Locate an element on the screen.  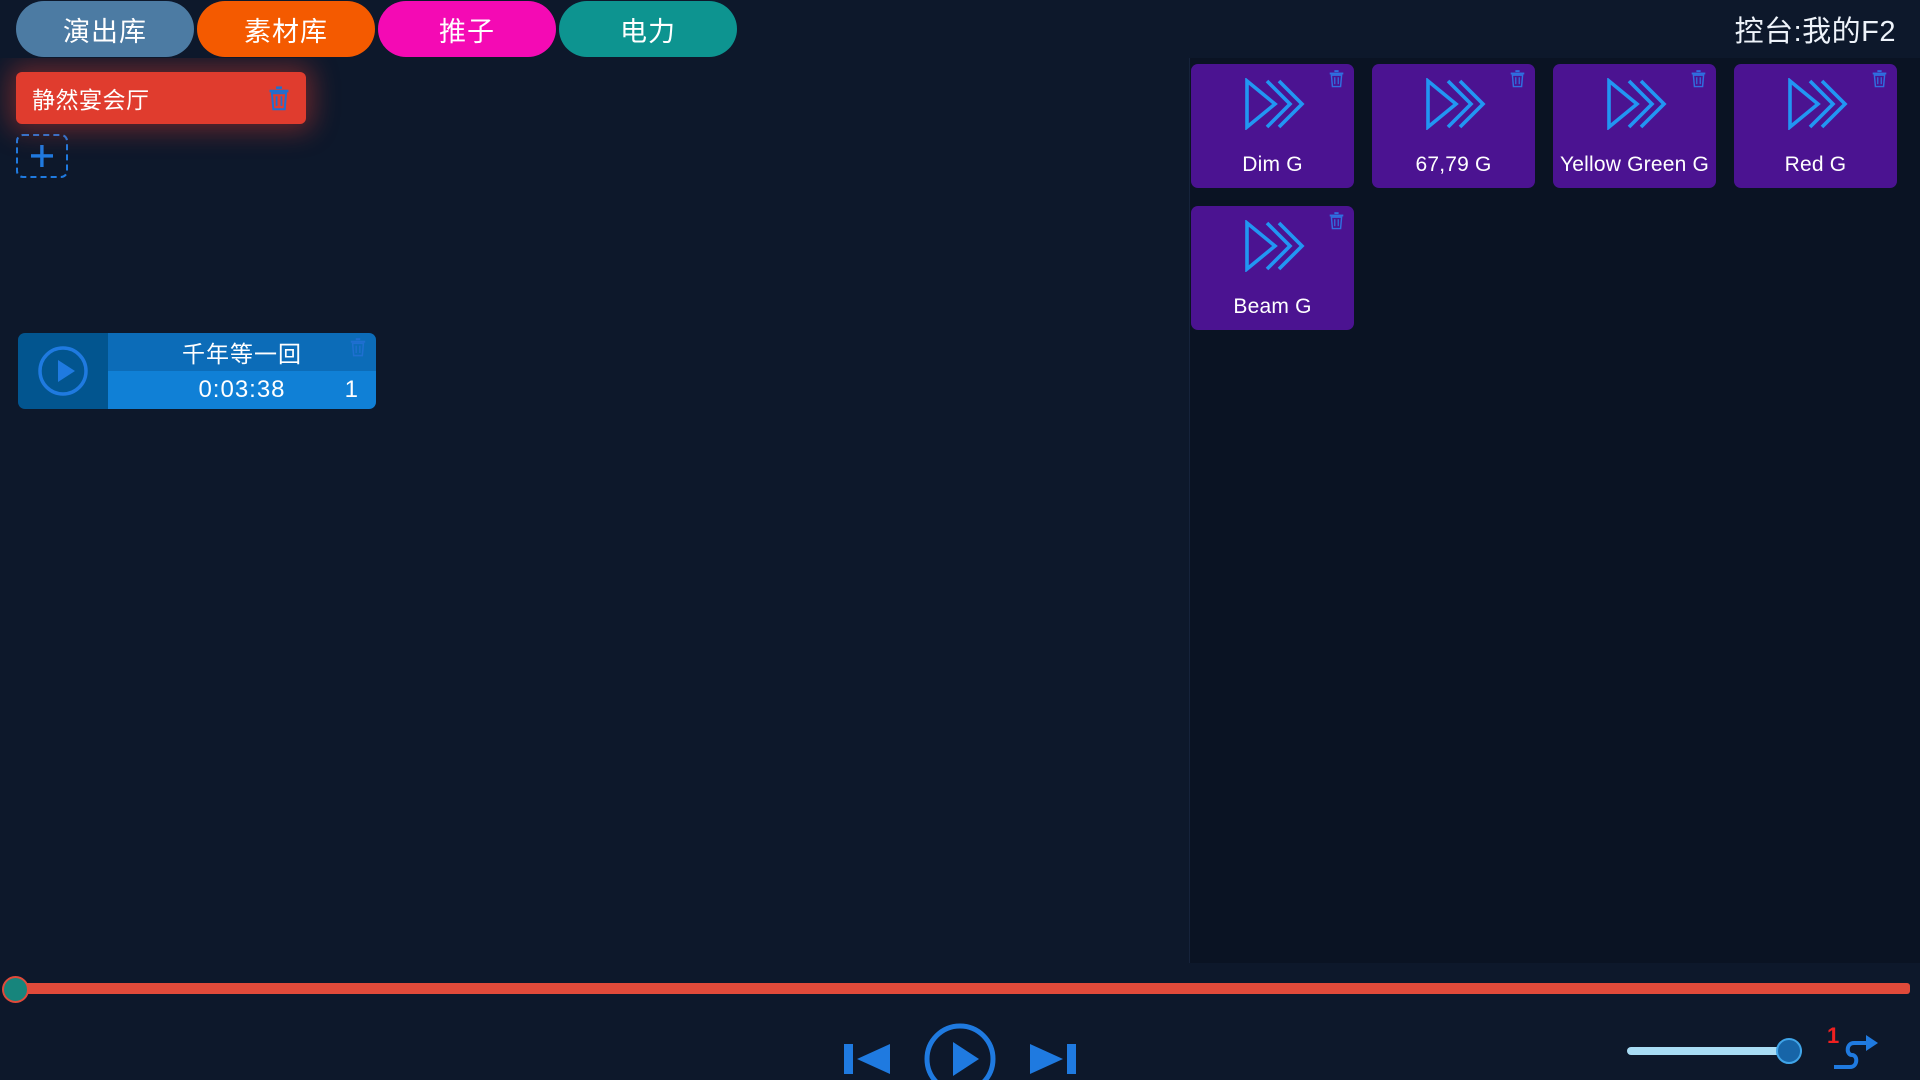
tab-label: 演出库 is located at coordinates (105, 31).